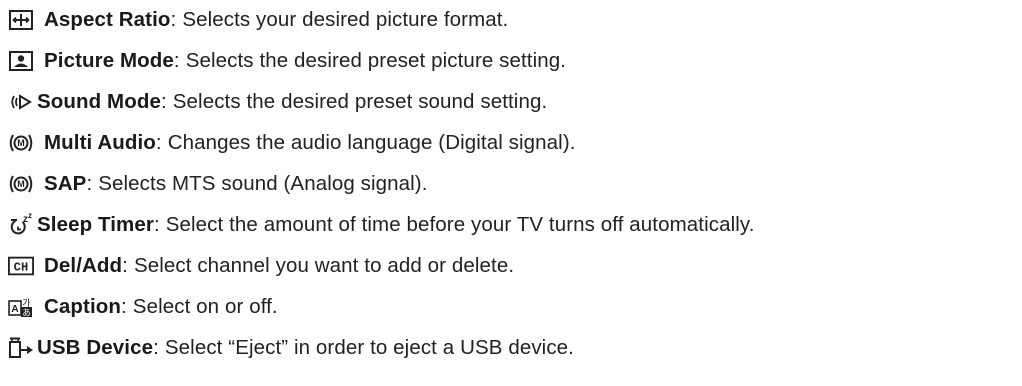 The image size is (1022, 386). I want to click on picture-mode-icon, so click(21, 61).